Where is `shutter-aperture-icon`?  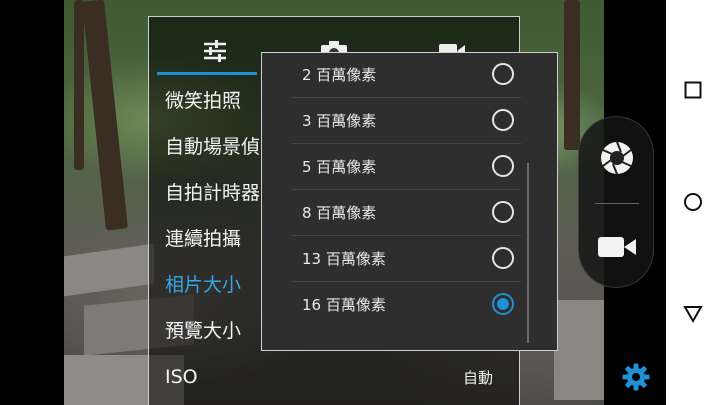
shutter-aperture-icon is located at coordinates (617, 158).